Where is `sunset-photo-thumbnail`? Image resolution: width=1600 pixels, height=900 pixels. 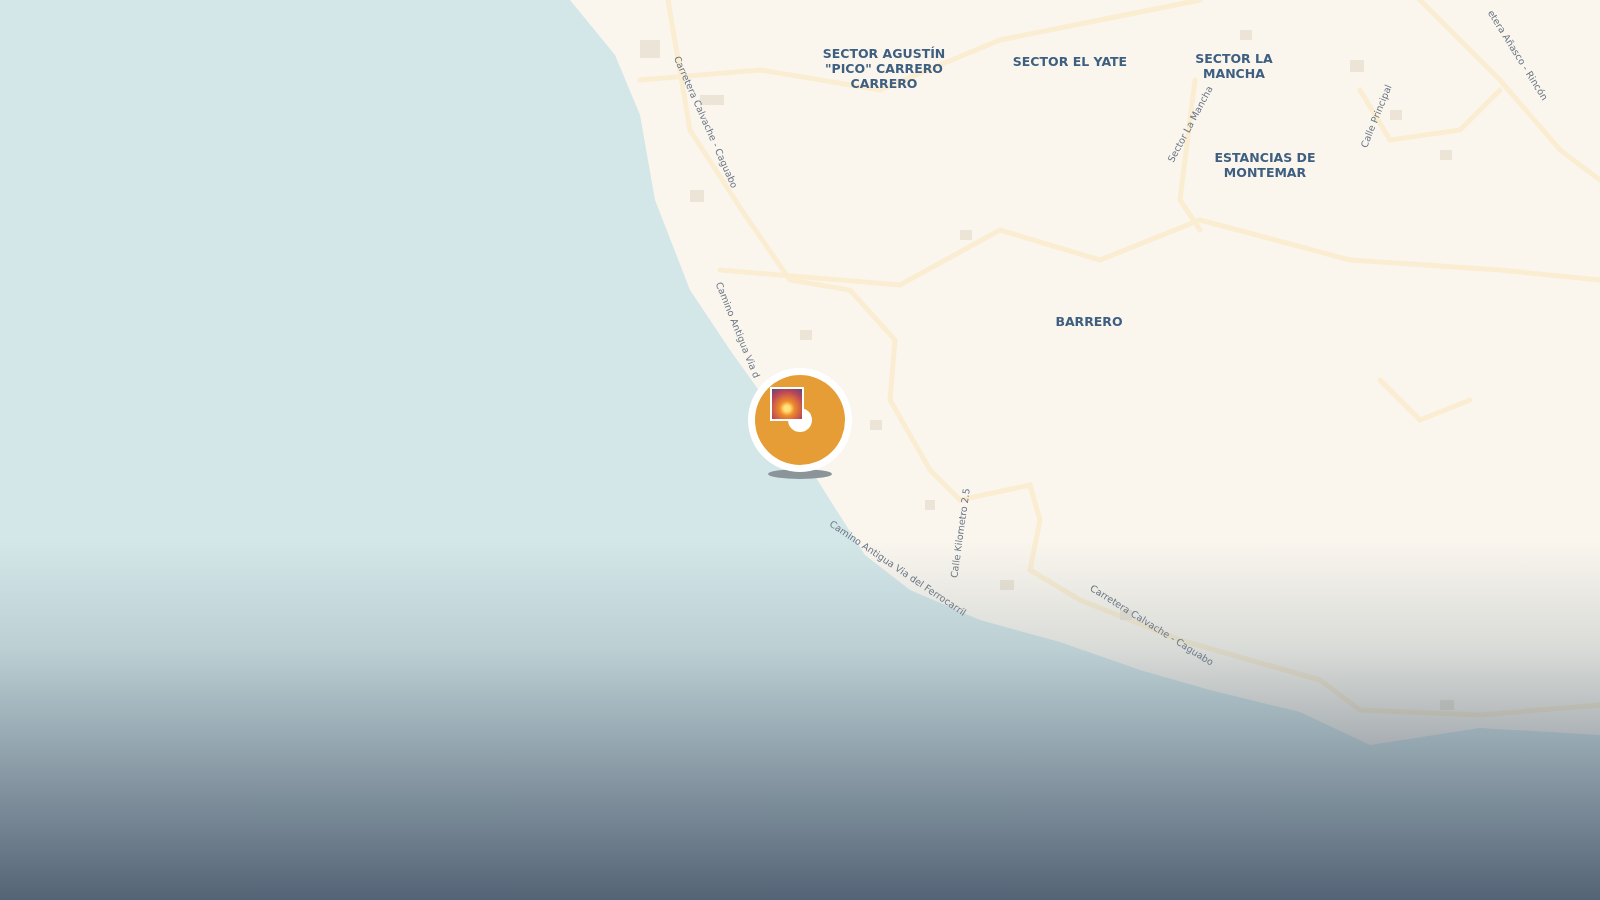 sunset-photo-thumbnail is located at coordinates (787, 404).